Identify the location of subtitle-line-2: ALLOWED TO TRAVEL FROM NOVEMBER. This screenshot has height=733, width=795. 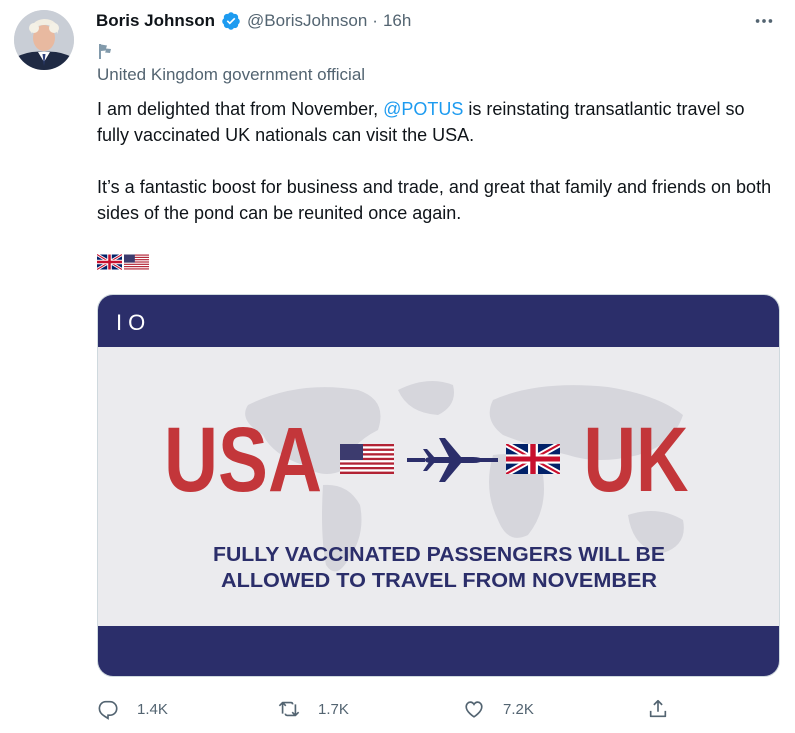
(439, 581).